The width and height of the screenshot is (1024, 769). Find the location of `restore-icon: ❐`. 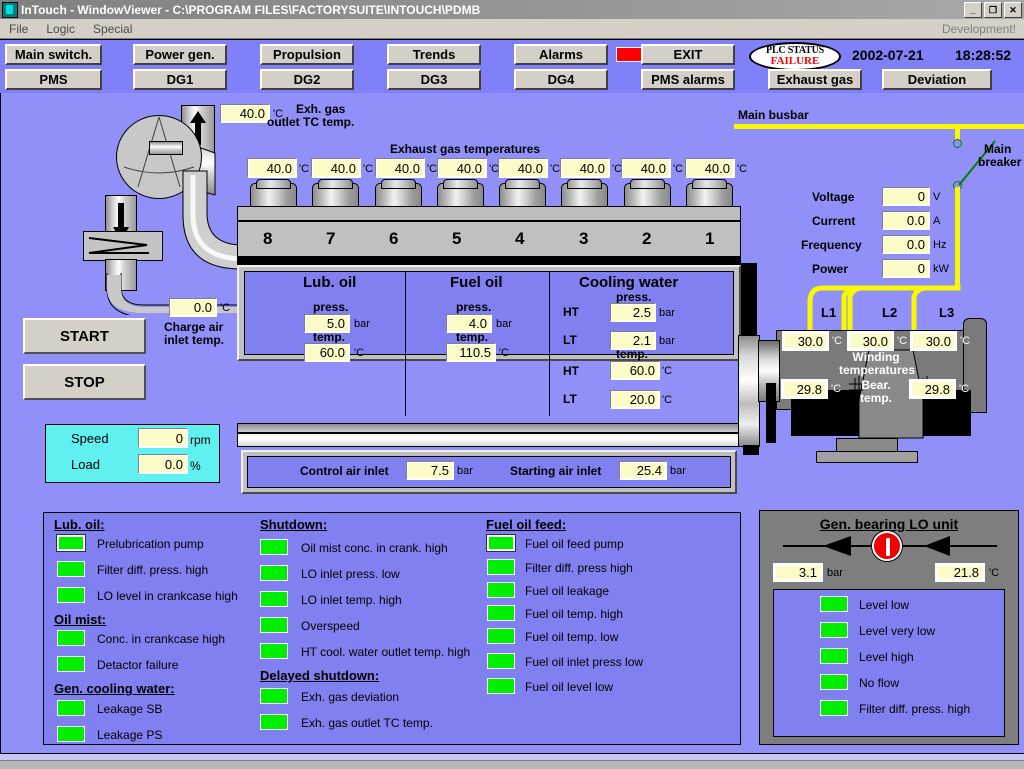

restore-icon: ❐ is located at coordinates (993, 10).